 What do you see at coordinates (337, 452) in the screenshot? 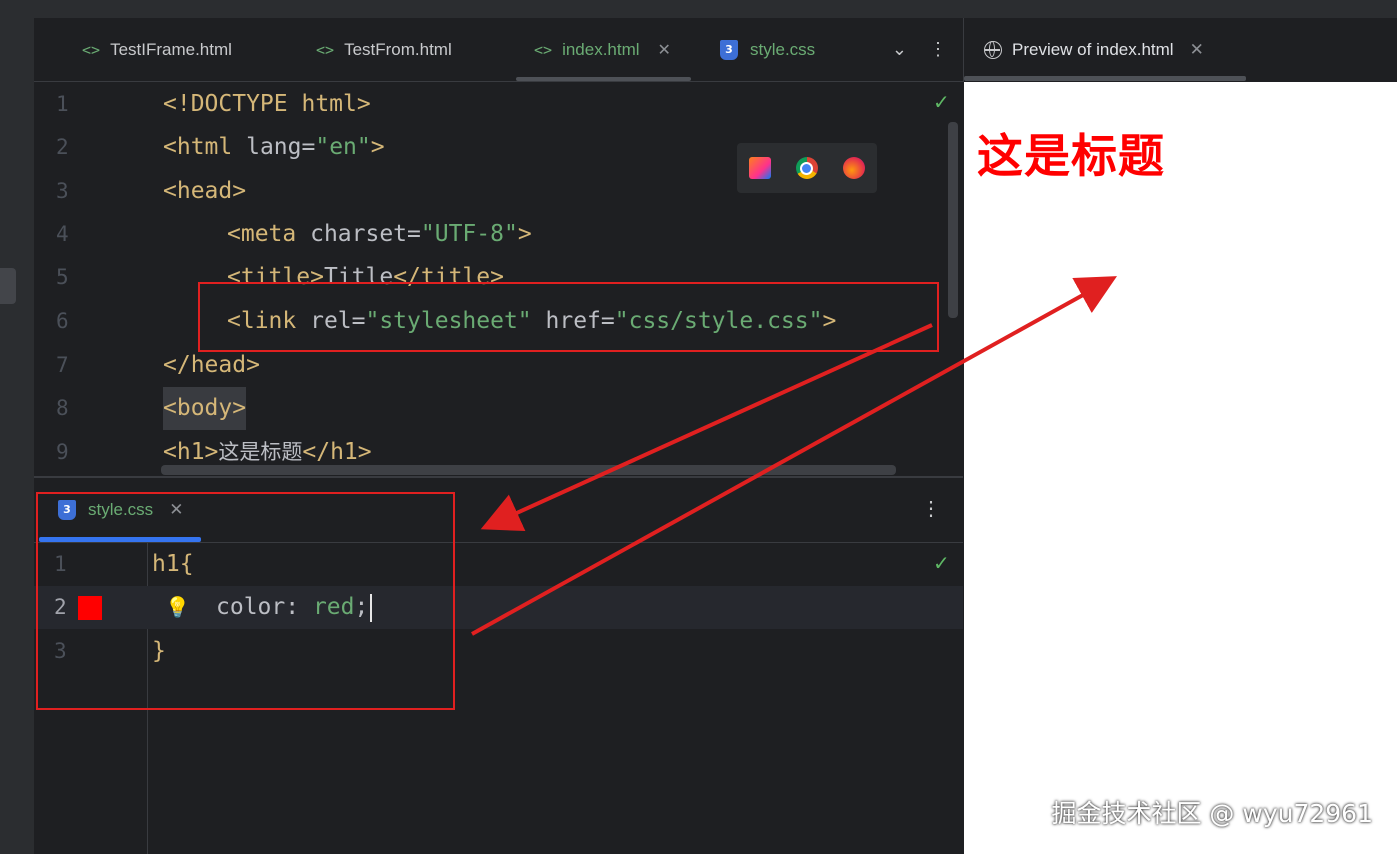
I see `tag-token: </h1>` at bounding box center [337, 452].